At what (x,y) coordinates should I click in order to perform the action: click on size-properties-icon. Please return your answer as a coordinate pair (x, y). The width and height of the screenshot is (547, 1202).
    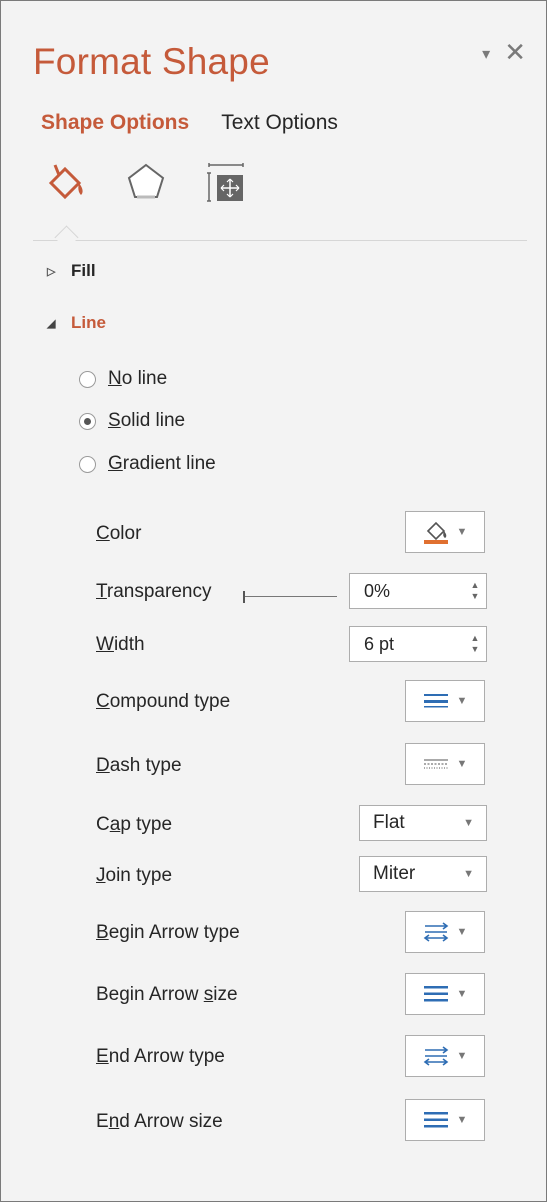
    Looking at the image, I should click on (226, 182).